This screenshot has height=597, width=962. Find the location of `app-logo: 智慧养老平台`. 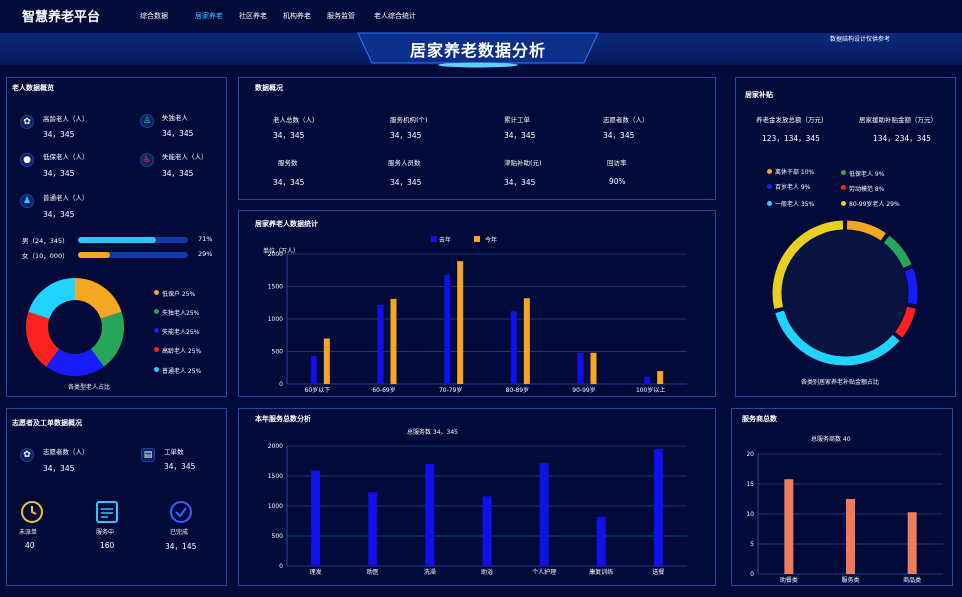

app-logo: 智慧养老平台 is located at coordinates (61, 17).